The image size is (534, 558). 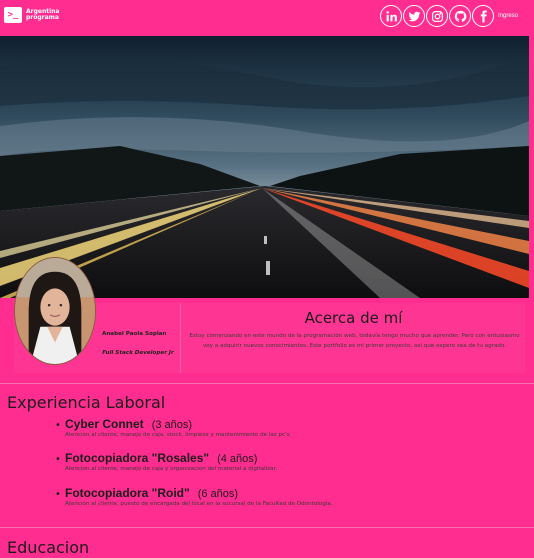 What do you see at coordinates (172, 425) in the screenshot?
I see `experience-item-years: (3 años)` at bounding box center [172, 425].